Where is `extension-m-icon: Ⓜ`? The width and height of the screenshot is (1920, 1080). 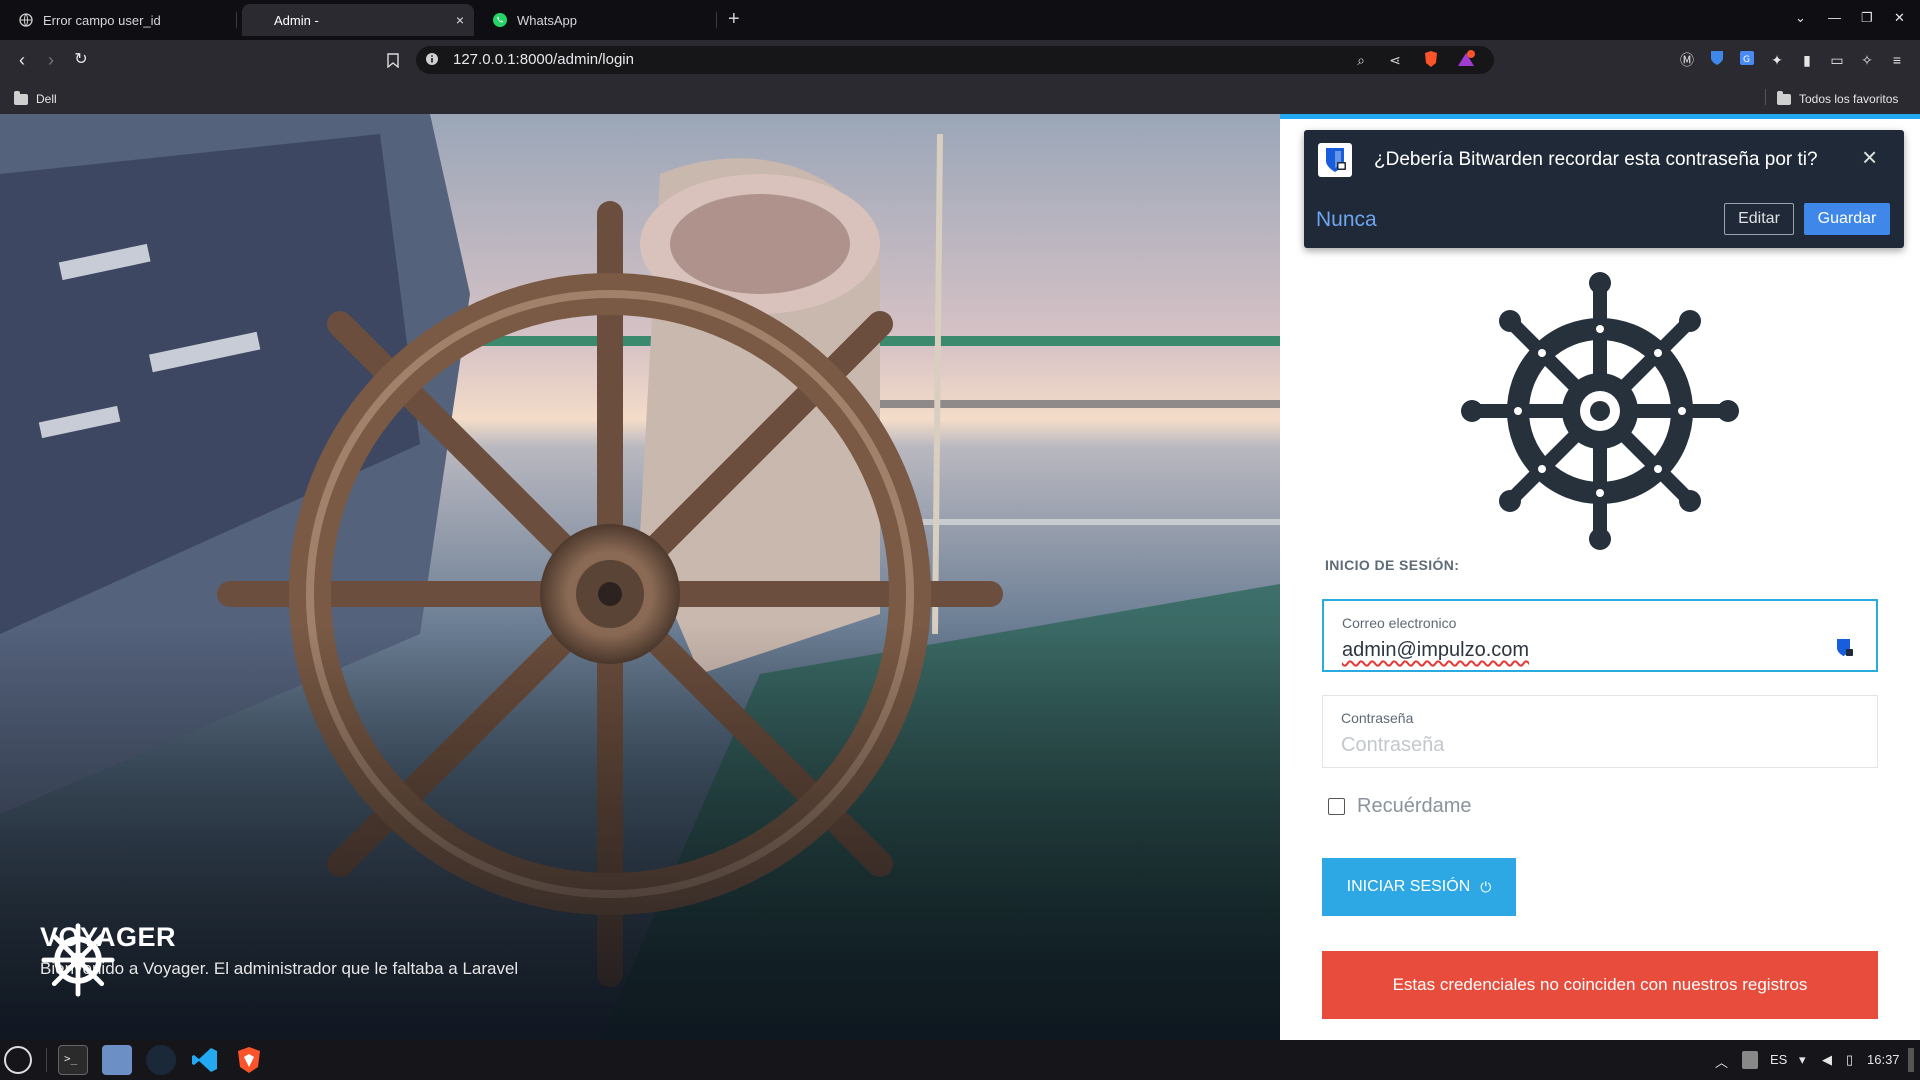
extension-m-icon: Ⓜ is located at coordinates (1687, 60).